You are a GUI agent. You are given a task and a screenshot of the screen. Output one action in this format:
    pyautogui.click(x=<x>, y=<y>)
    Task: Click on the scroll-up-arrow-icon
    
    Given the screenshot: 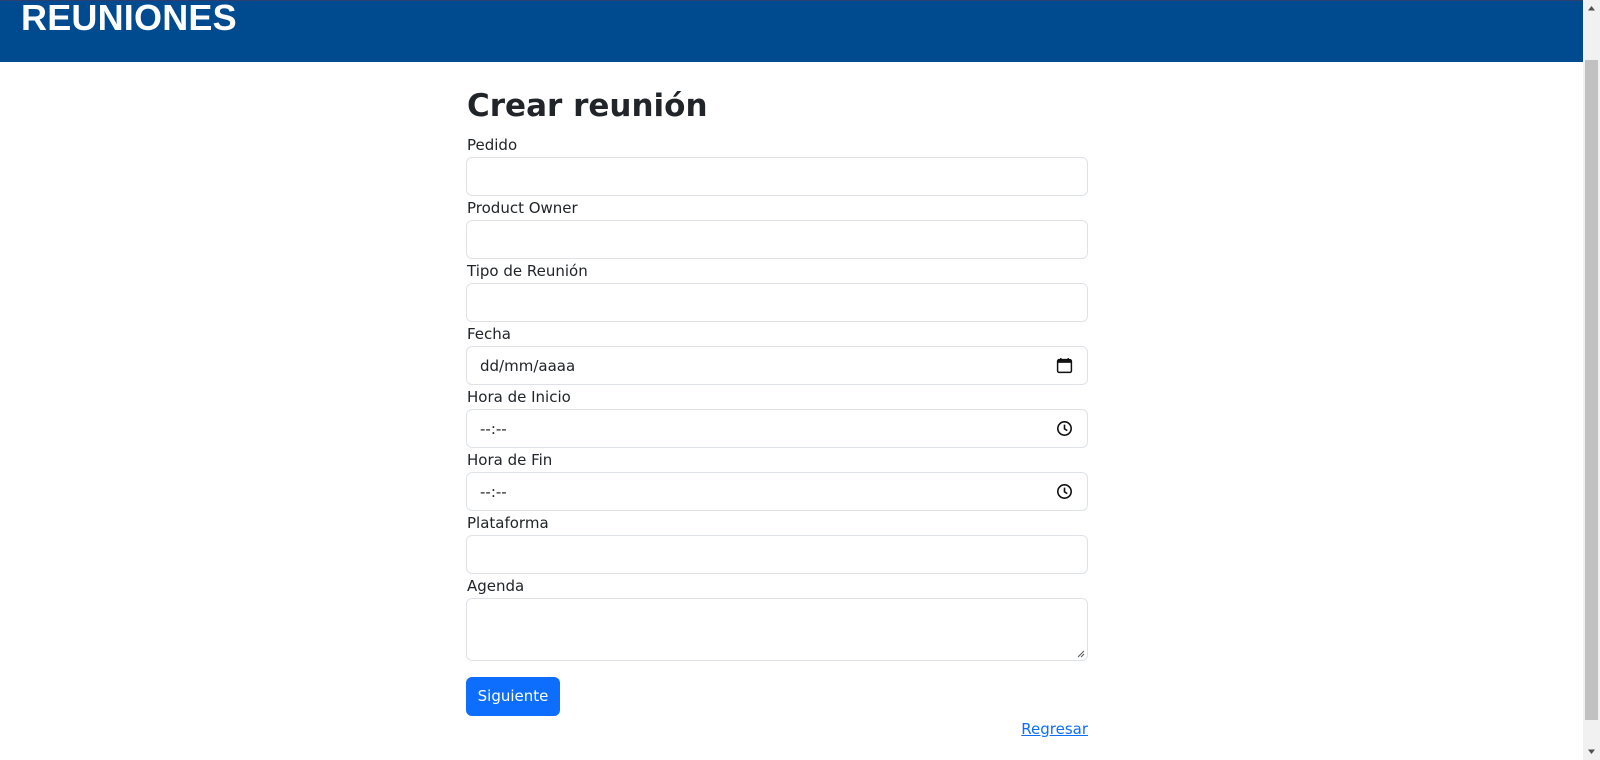 What is the action you would take?
    pyautogui.click(x=1591, y=8)
    